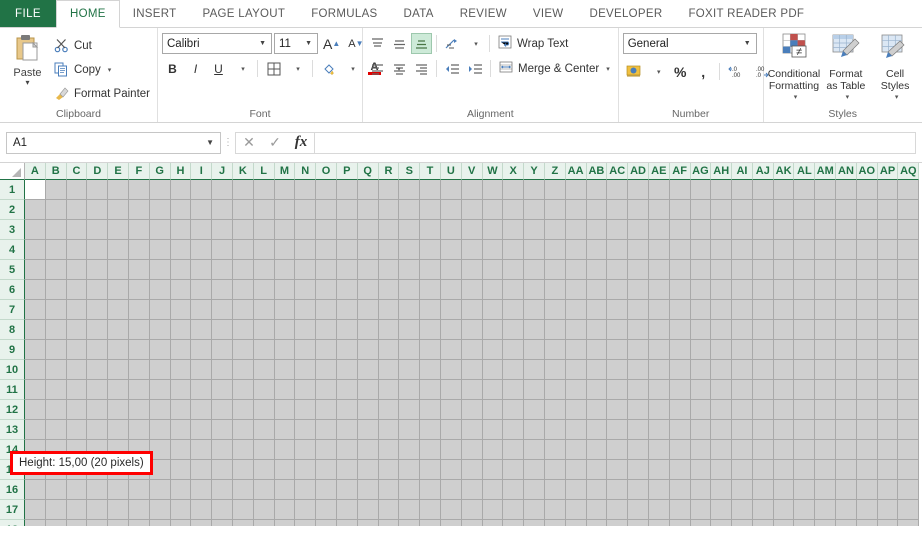 This screenshot has height=537, width=922. I want to click on cell-AL9, so click(805, 350).